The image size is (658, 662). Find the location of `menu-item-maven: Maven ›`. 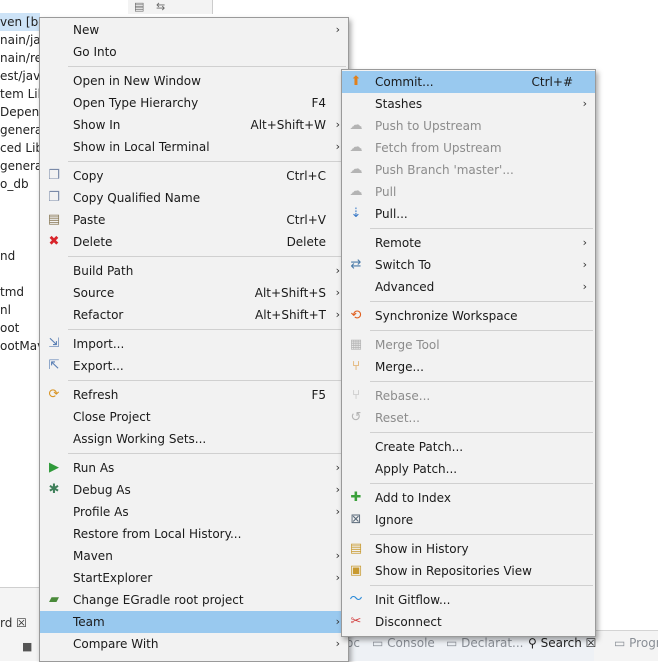

menu-item-maven: Maven › is located at coordinates (194, 556).